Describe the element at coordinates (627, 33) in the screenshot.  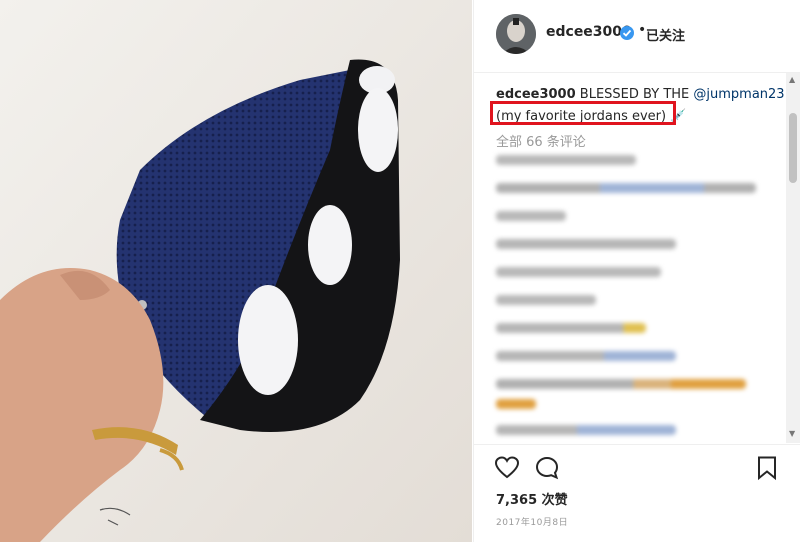
I see `verified-badge-icon` at that location.